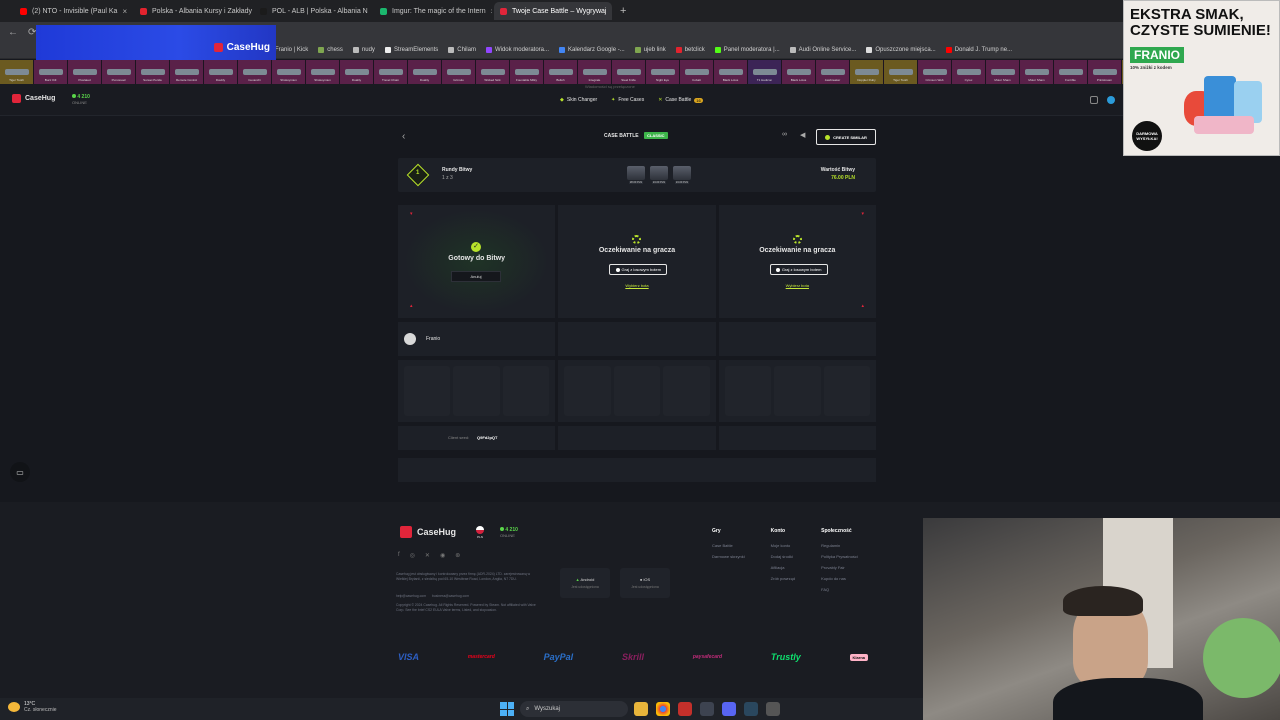  Describe the element at coordinates (493, 72) in the screenshot. I see `ticker-drop: Wicked Sick` at that location.